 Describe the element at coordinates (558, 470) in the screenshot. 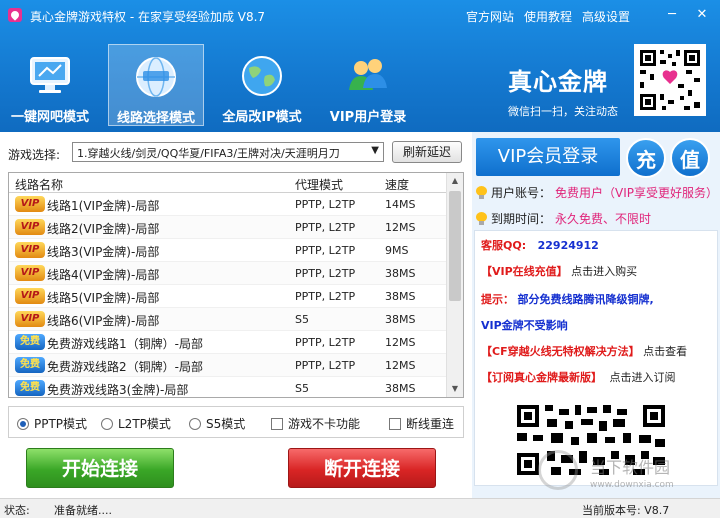

I see `watermark-logo-icon` at that location.